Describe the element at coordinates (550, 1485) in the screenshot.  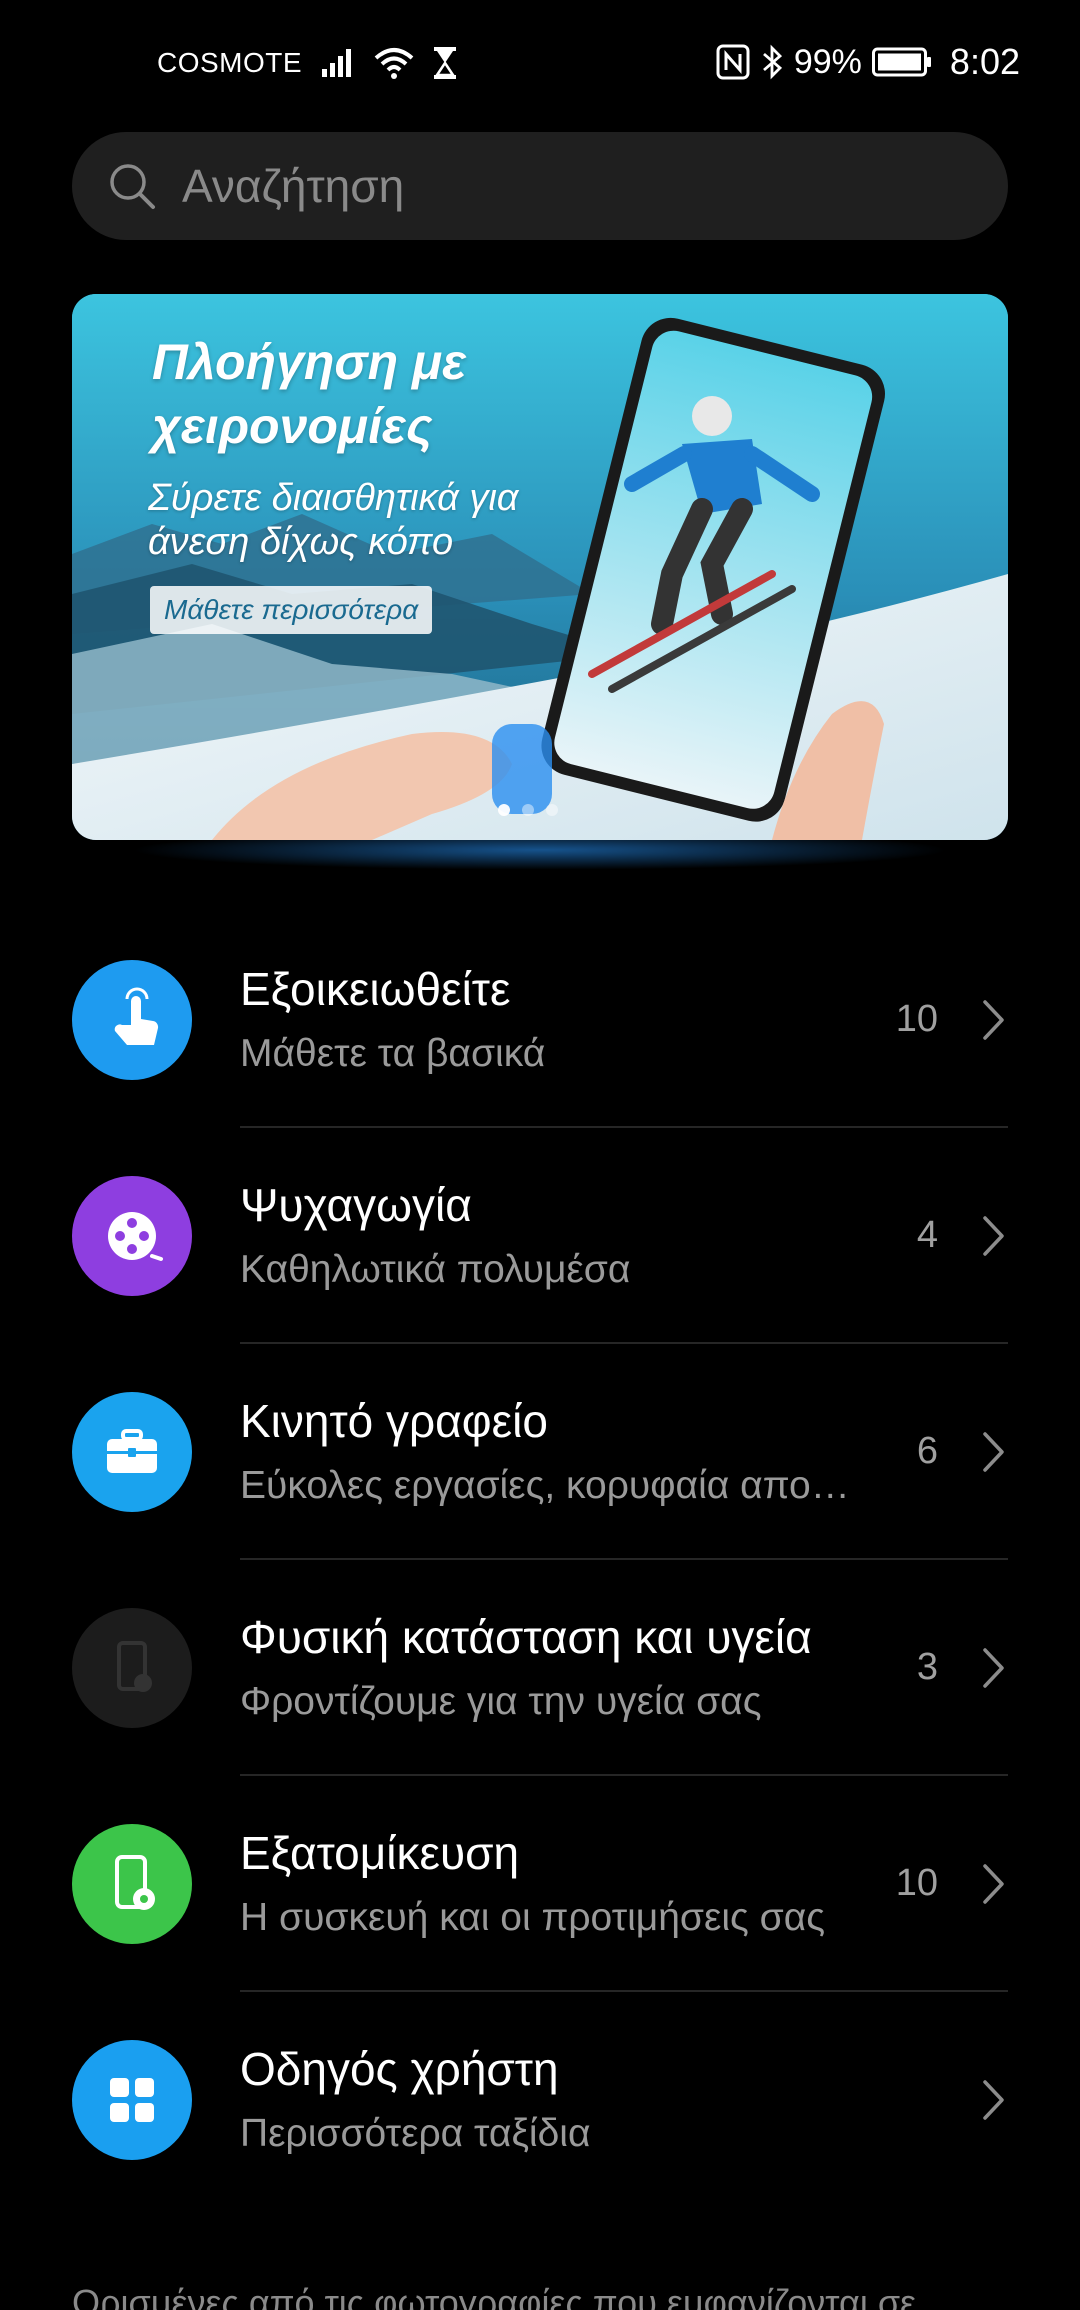
I see `item-subtitle: Εύκολες εργασίες, κορυφαία αποδοτικότητα` at that location.